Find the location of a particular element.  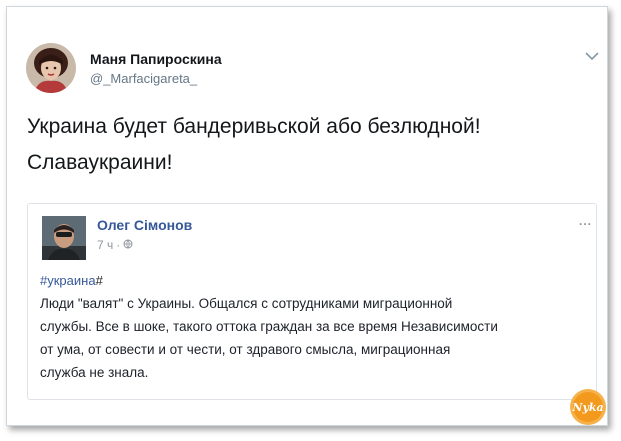

quoted-author-avatar is located at coordinates (64, 238).